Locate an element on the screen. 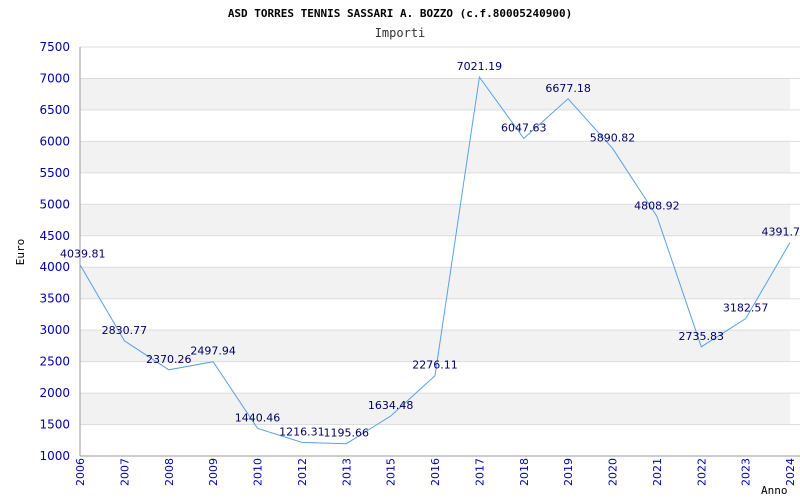 The width and height of the screenshot is (800, 500). data-label: 6047.63 is located at coordinates (524, 127).